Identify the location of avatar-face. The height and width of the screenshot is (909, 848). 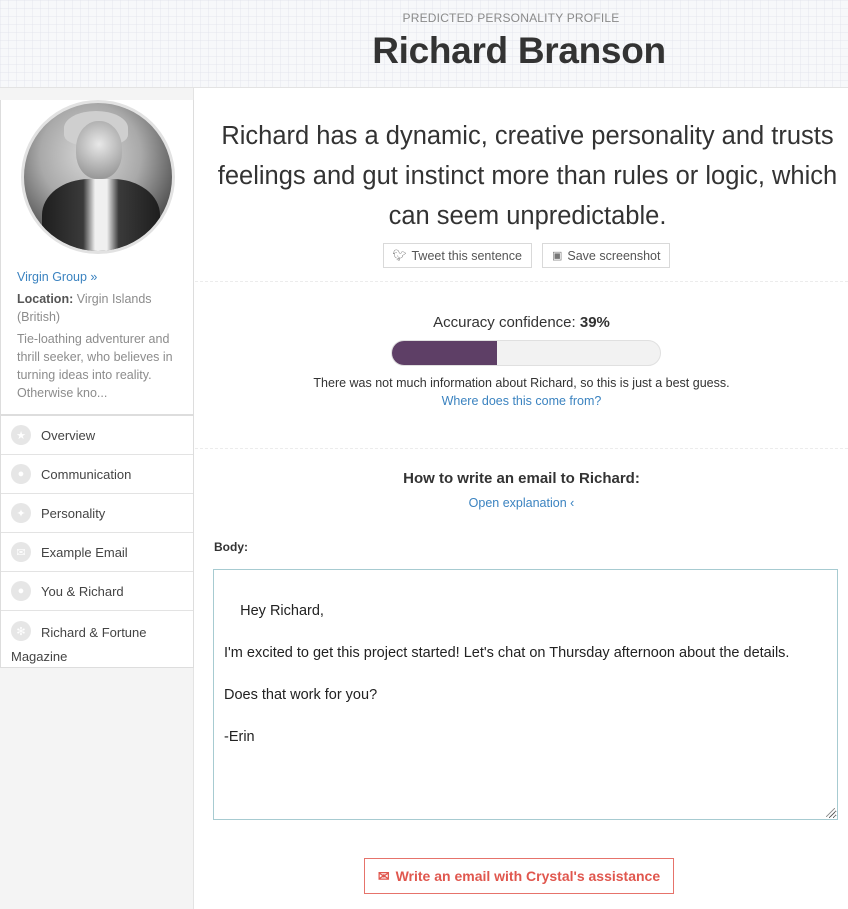
(99, 150).